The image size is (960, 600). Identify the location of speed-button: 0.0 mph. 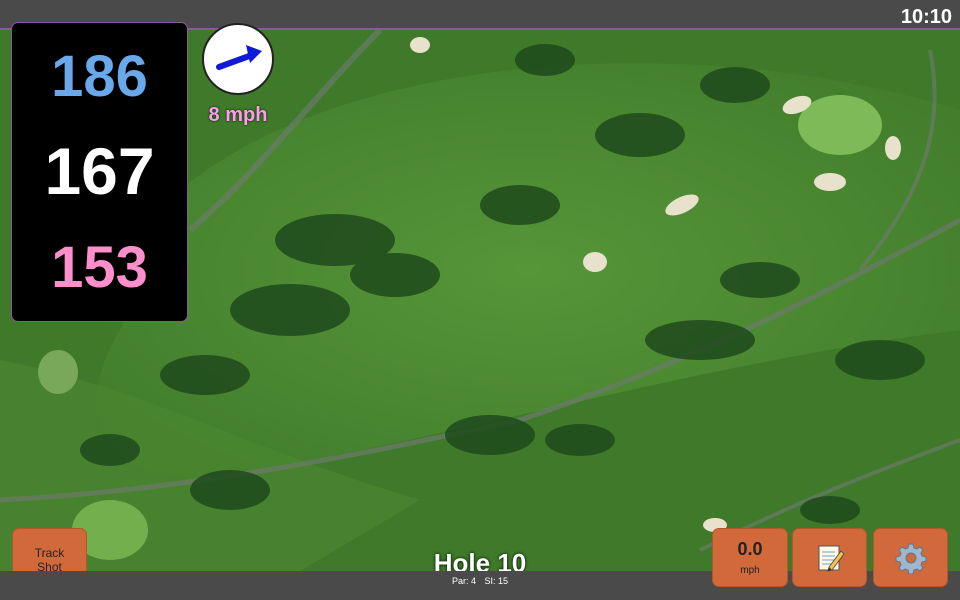
(750, 557).